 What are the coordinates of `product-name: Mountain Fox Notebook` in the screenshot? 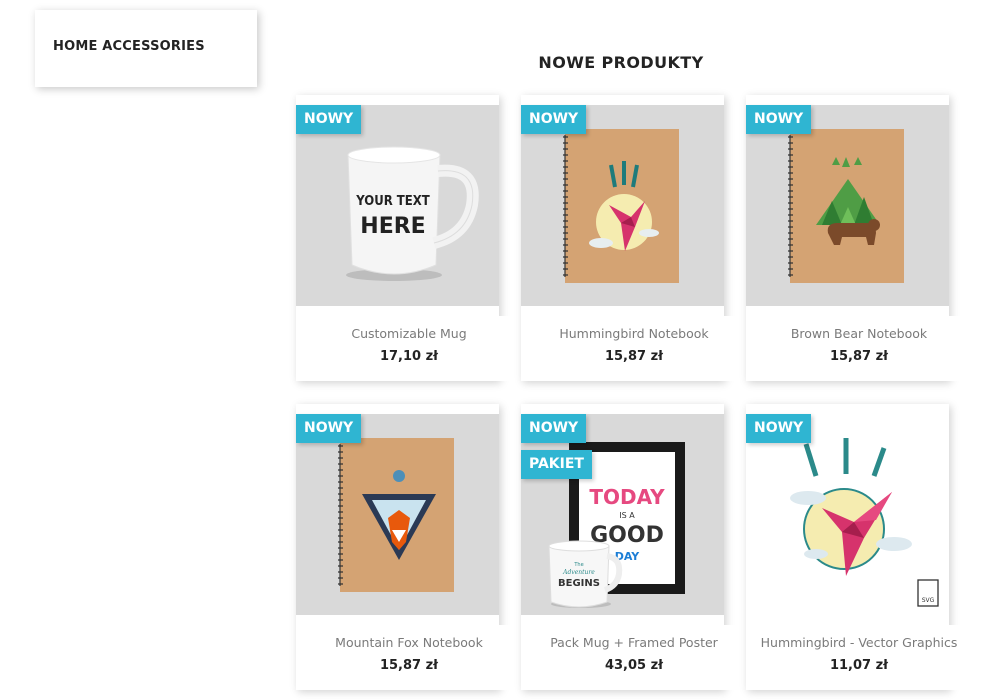 It's located at (409, 642).